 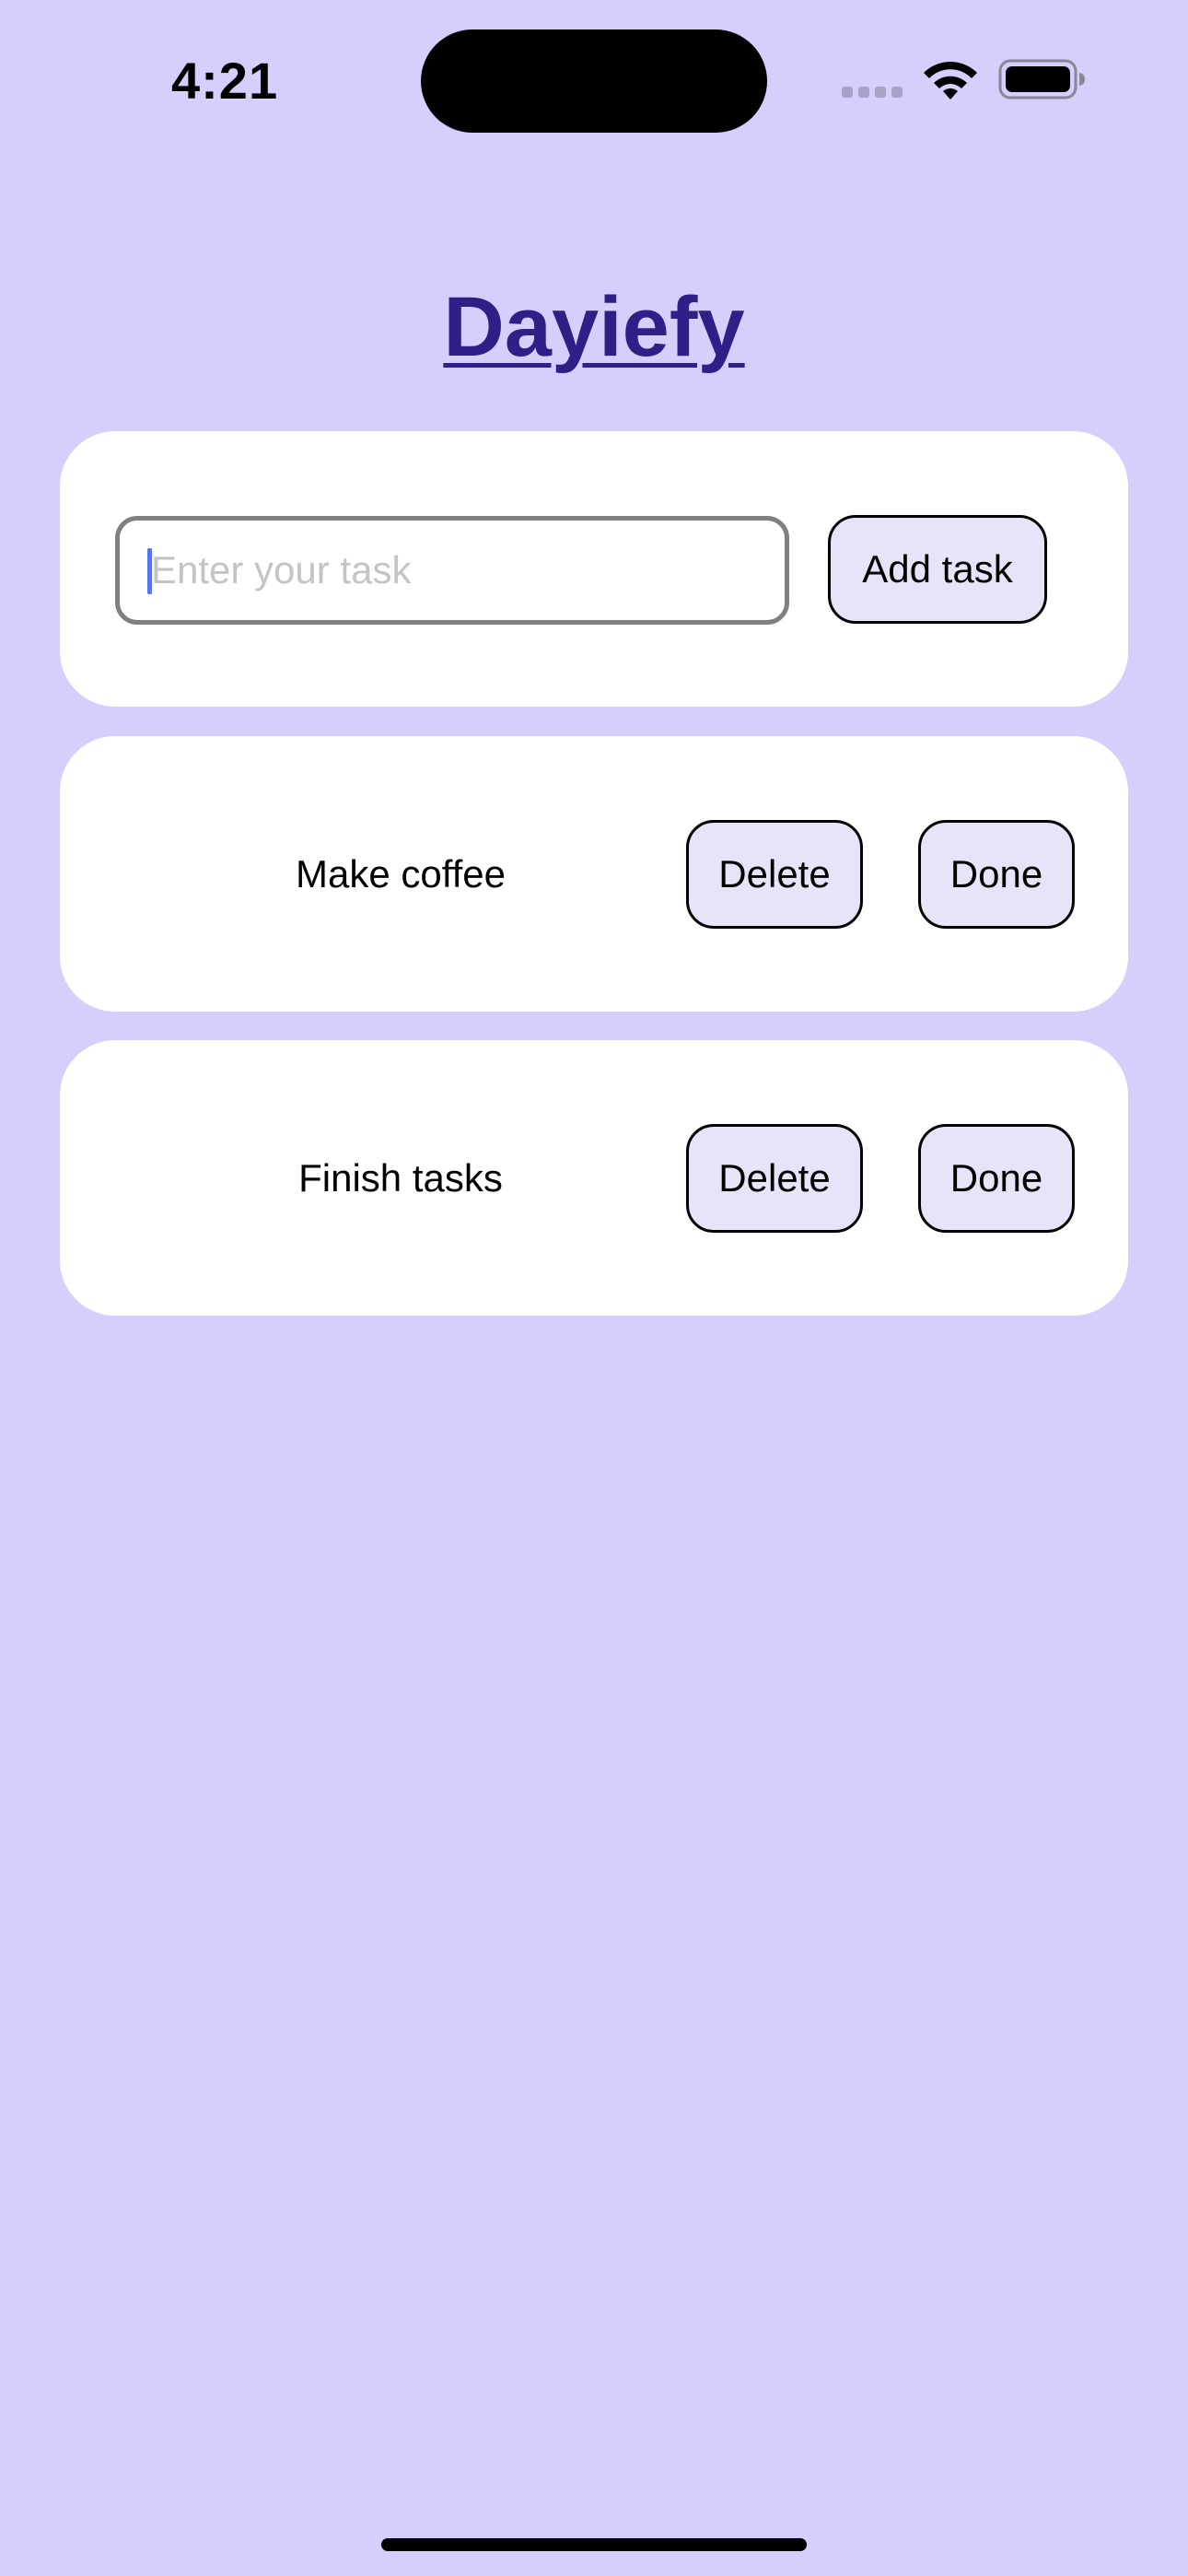 What do you see at coordinates (594, 874) in the screenshot?
I see `task-card: Make coffee Delete Done` at bounding box center [594, 874].